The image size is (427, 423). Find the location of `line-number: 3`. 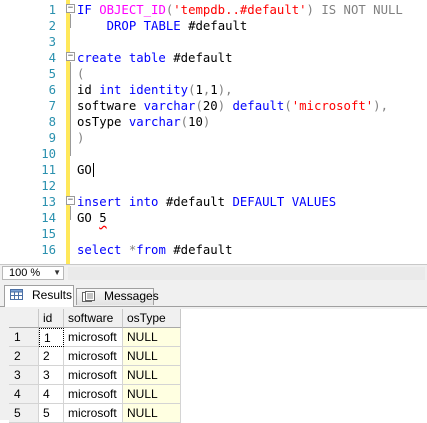

line-number: 3 is located at coordinates (52, 42).